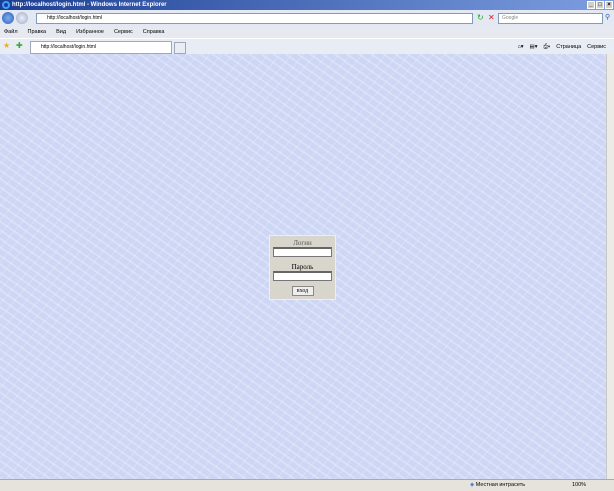  Describe the element at coordinates (520, 47) in the screenshot. I see `home-icon: ⌂▾` at that location.